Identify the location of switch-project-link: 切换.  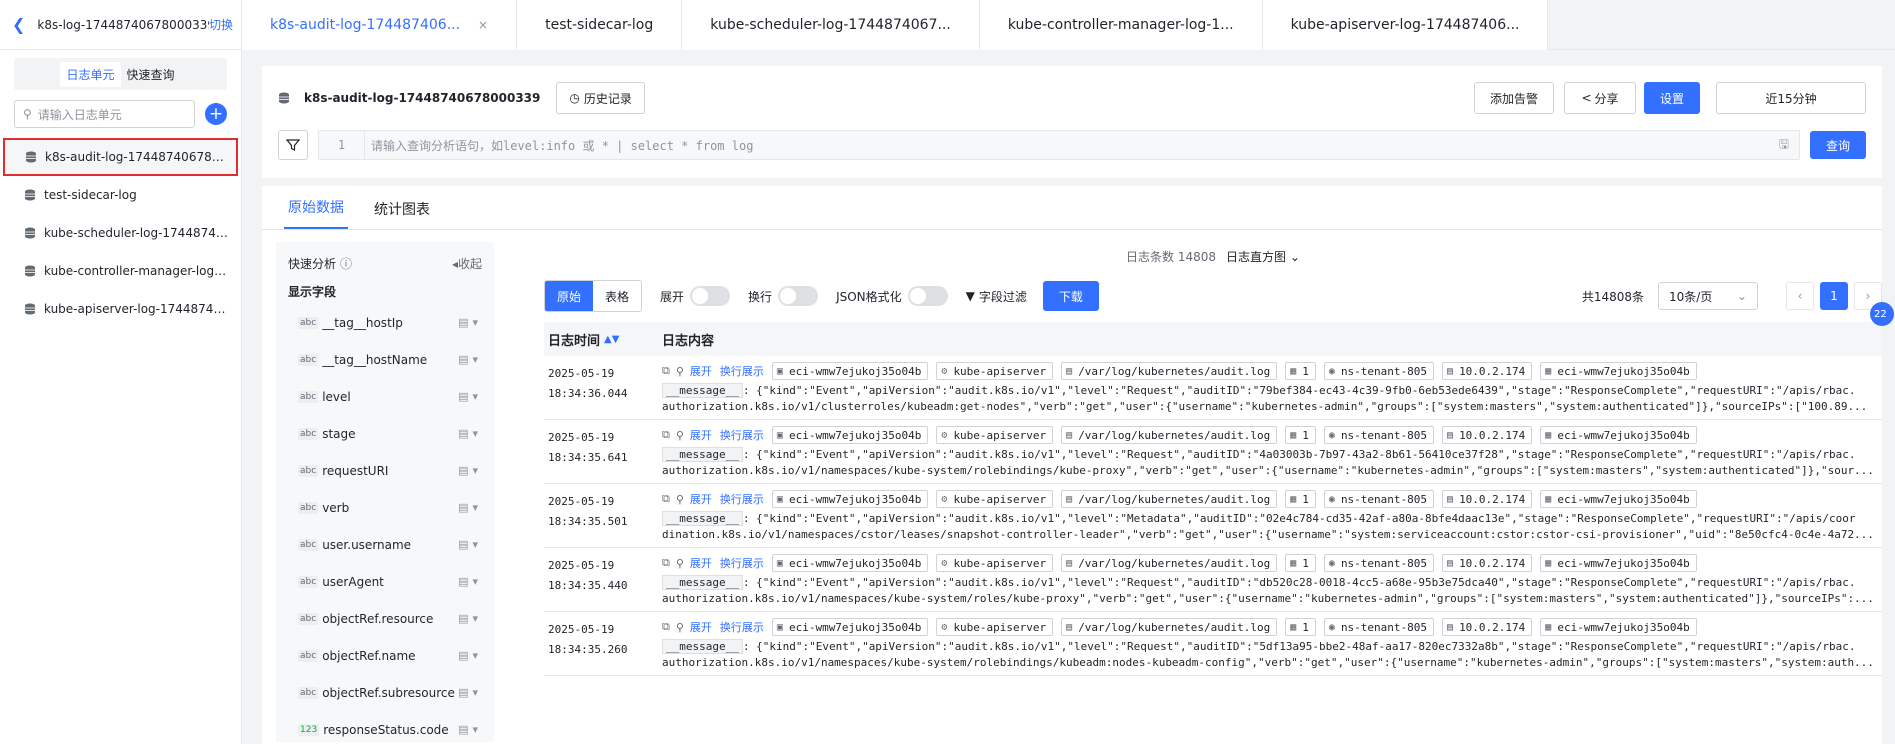
(221, 24).